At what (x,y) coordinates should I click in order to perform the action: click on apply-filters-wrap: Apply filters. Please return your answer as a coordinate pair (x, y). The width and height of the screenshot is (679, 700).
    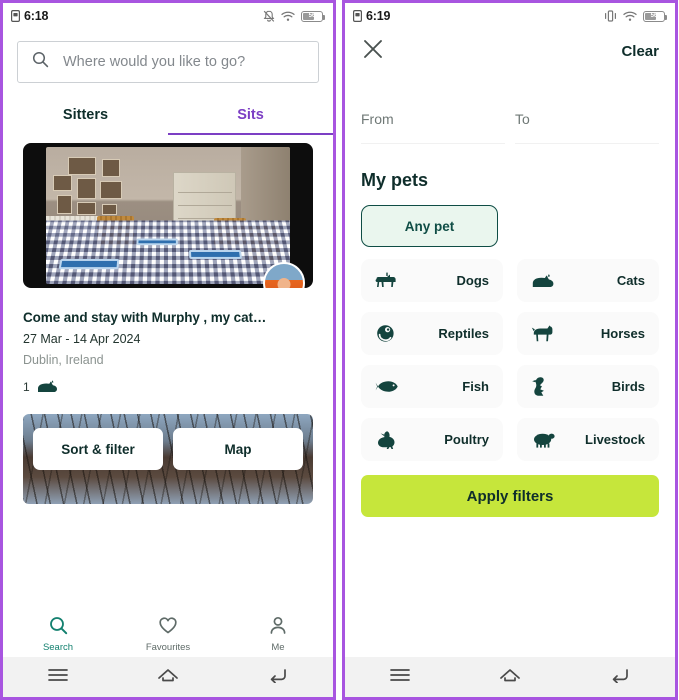
    Looking at the image, I should click on (510, 489).